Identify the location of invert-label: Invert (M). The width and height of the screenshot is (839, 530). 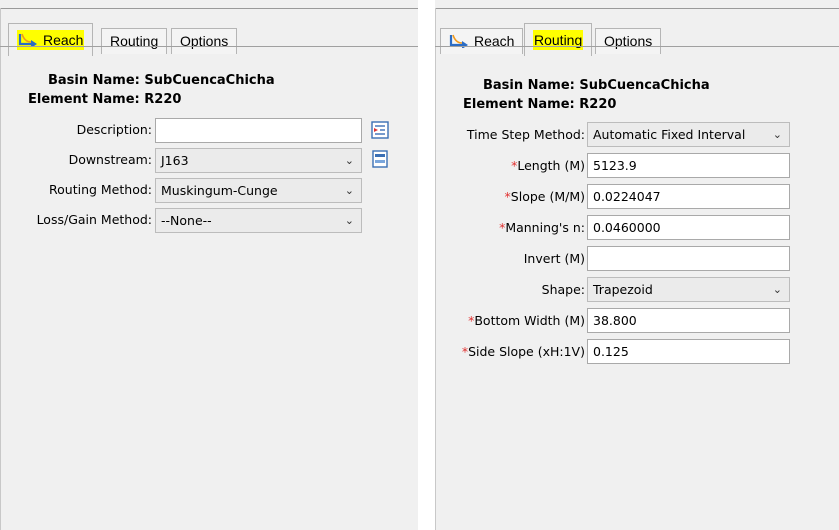
(554, 258).